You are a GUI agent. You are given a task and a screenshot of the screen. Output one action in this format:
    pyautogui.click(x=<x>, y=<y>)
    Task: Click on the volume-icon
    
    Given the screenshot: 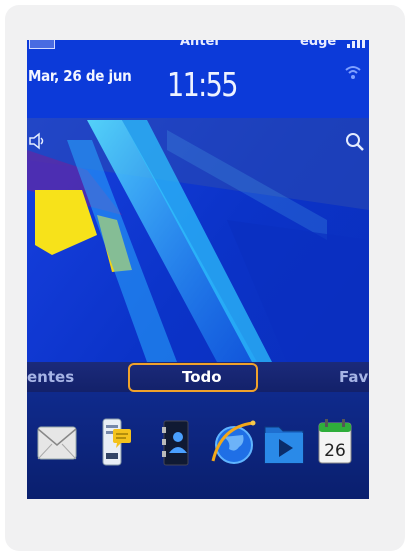 What is the action you would take?
    pyautogui.click(x=37, y=141)
    